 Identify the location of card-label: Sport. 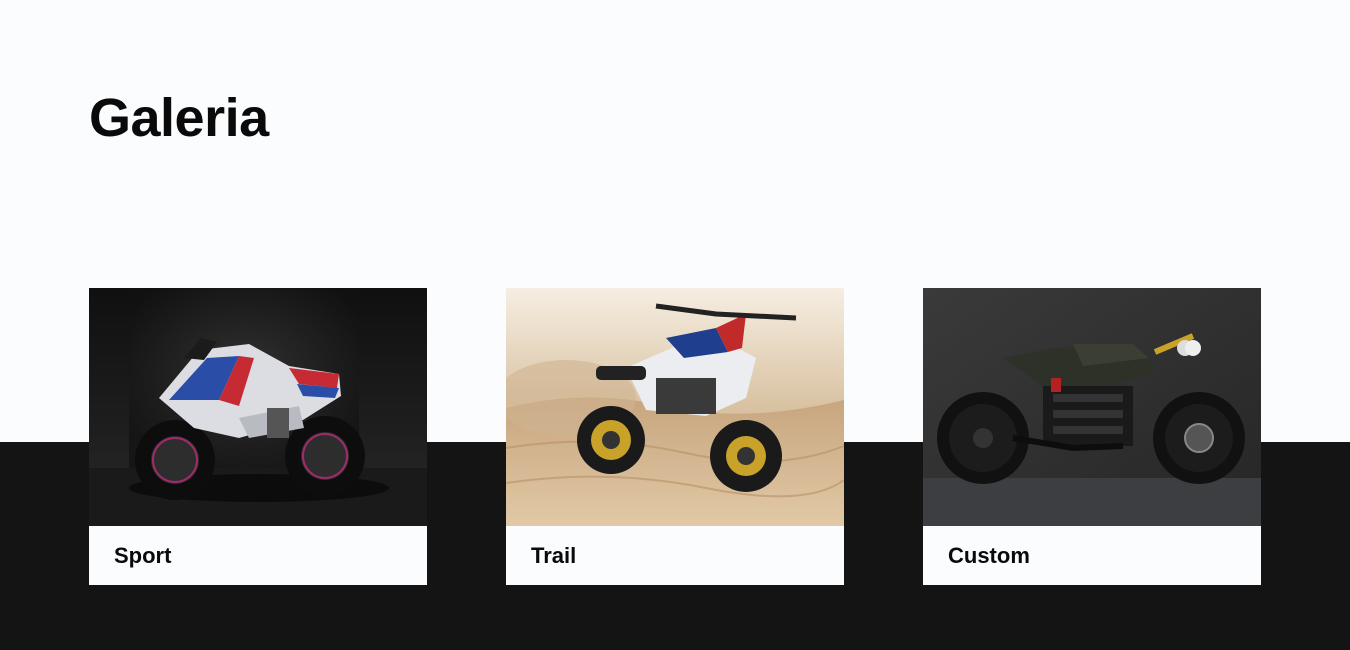
(143, 555).